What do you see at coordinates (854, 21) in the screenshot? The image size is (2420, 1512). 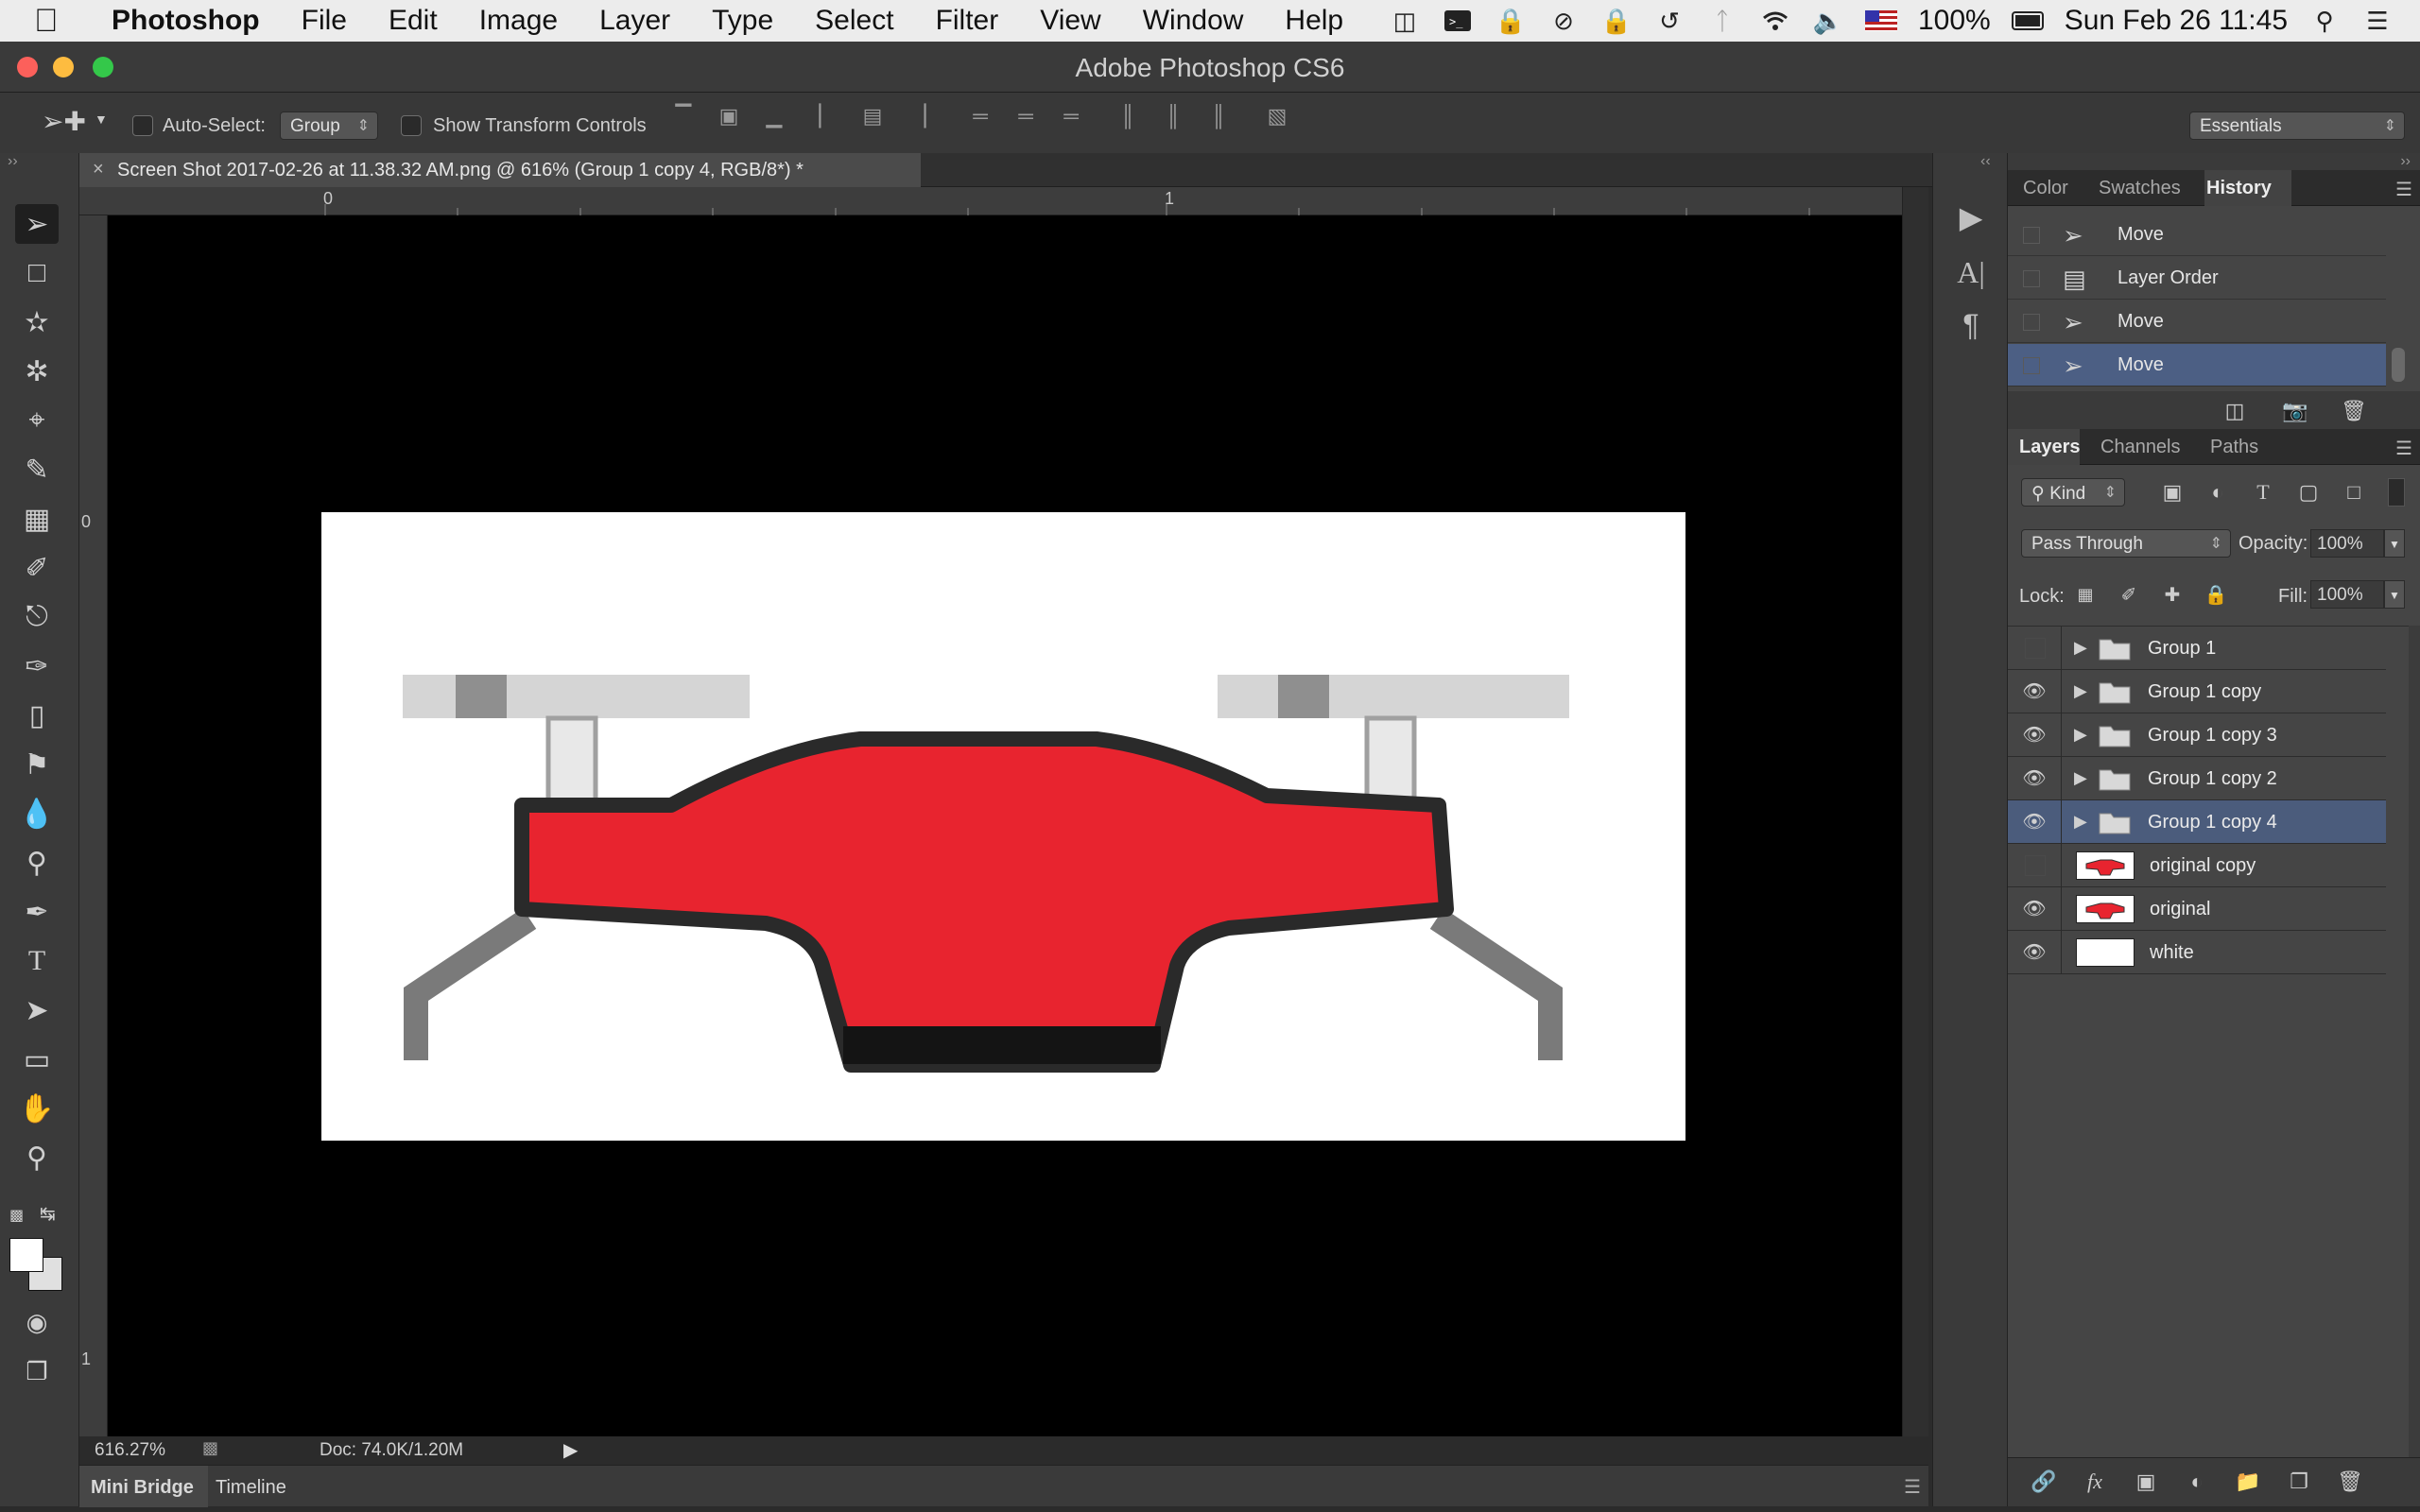 I see `menu-select: Select` at bounding box center [854, 21].